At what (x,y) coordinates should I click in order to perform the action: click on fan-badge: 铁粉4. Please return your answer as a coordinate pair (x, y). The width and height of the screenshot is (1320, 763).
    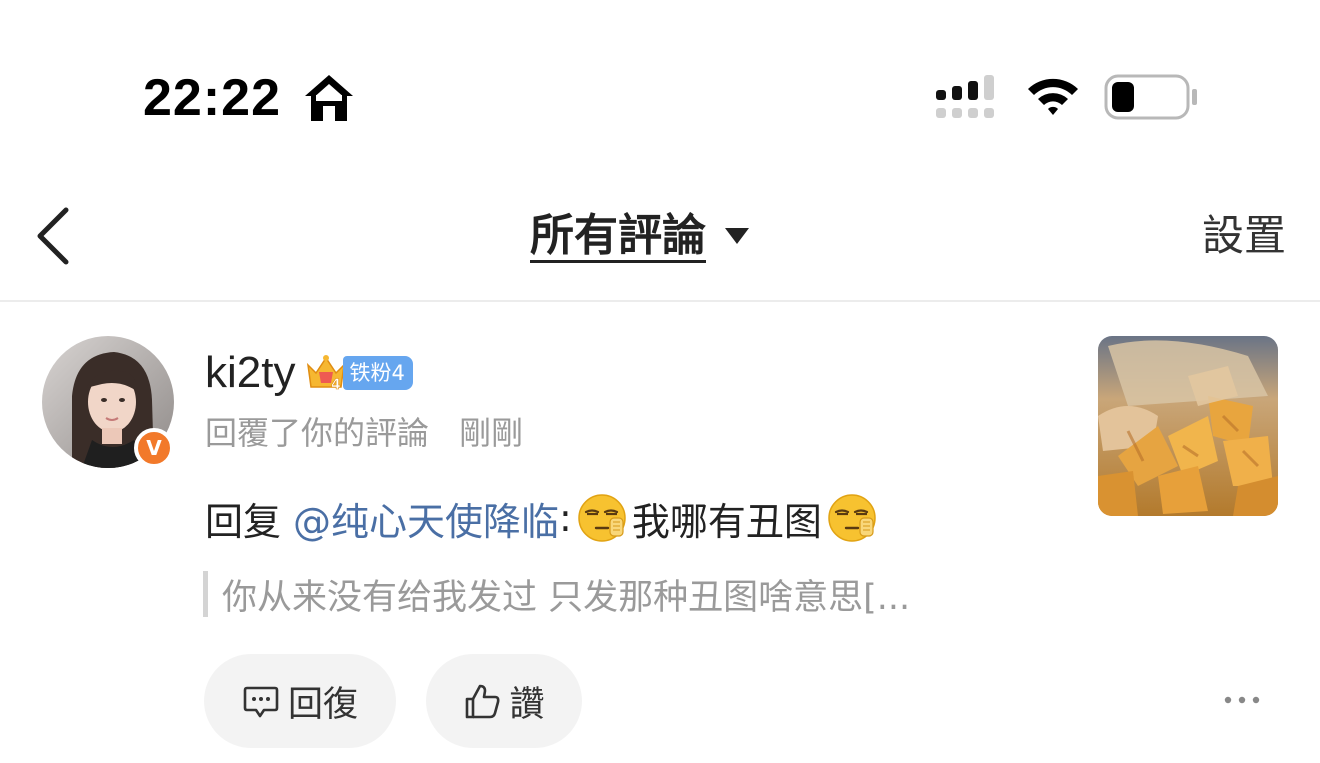
    Looking at the image, I should click on (378, 373).